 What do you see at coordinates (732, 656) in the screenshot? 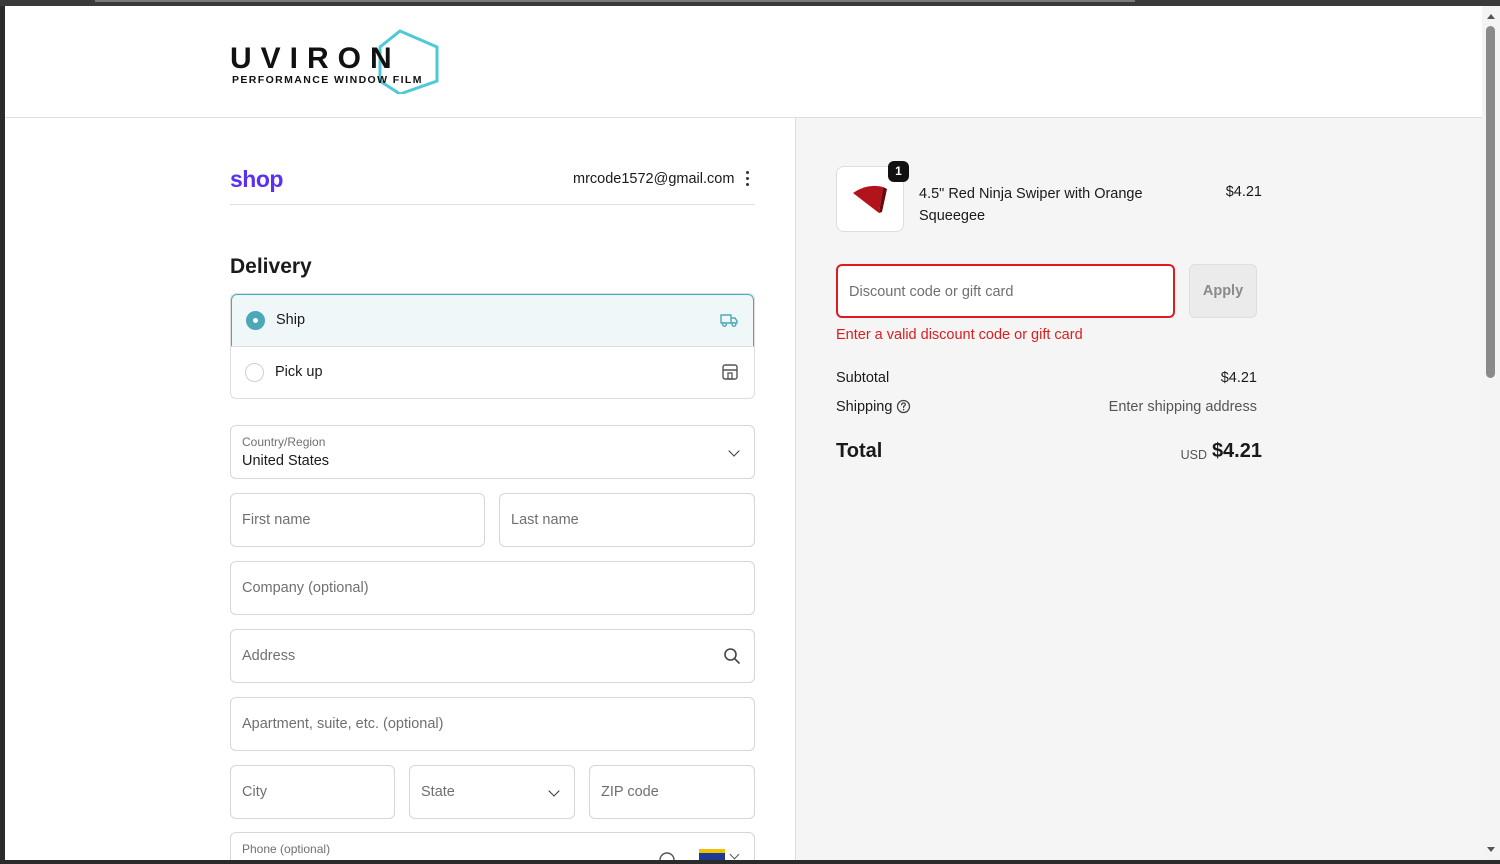
I see `search-icon` at bounding box center [732, 656].